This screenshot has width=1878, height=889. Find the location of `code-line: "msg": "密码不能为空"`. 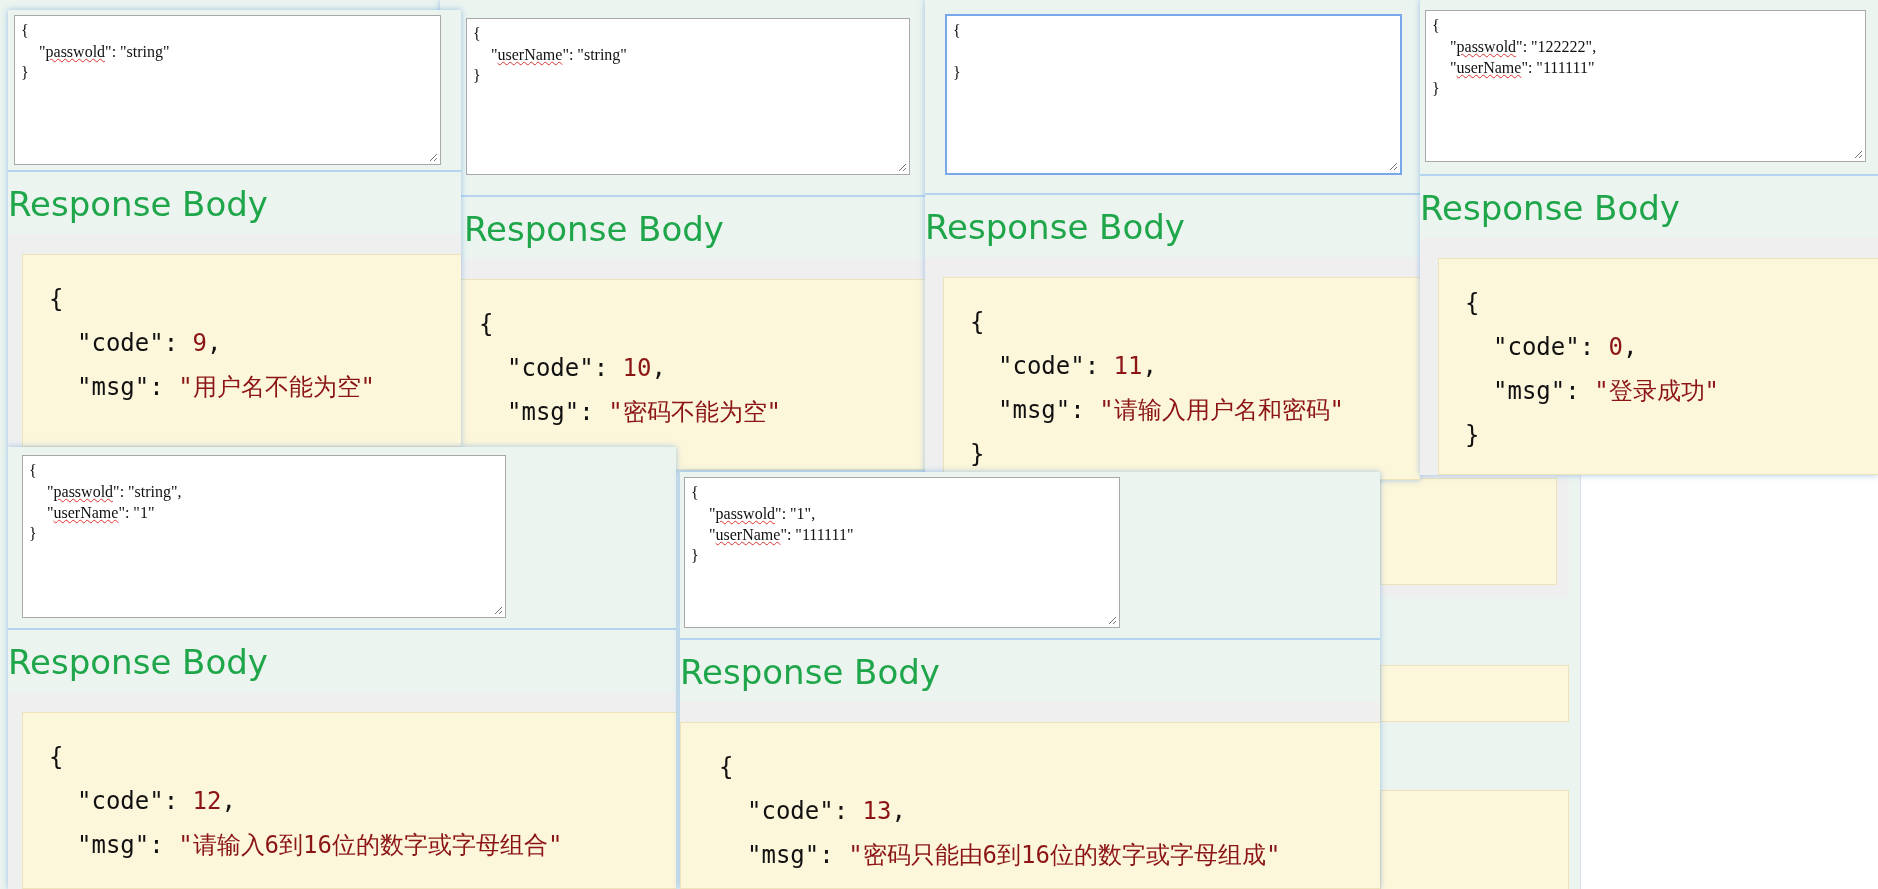

code-line: "msg": "密码不能为空" is located at coordinates (644, 412).